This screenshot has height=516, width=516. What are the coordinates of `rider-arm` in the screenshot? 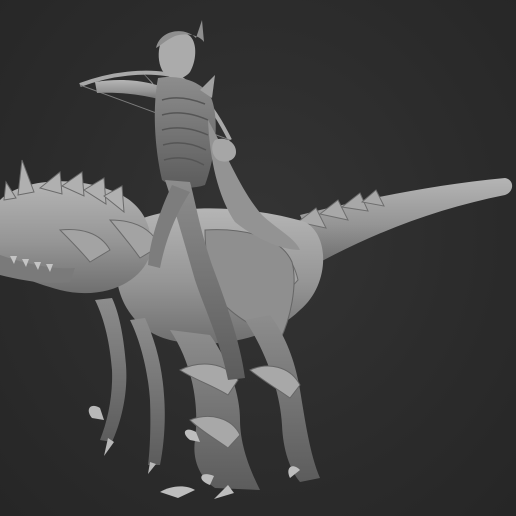 It's located at (130, 90).